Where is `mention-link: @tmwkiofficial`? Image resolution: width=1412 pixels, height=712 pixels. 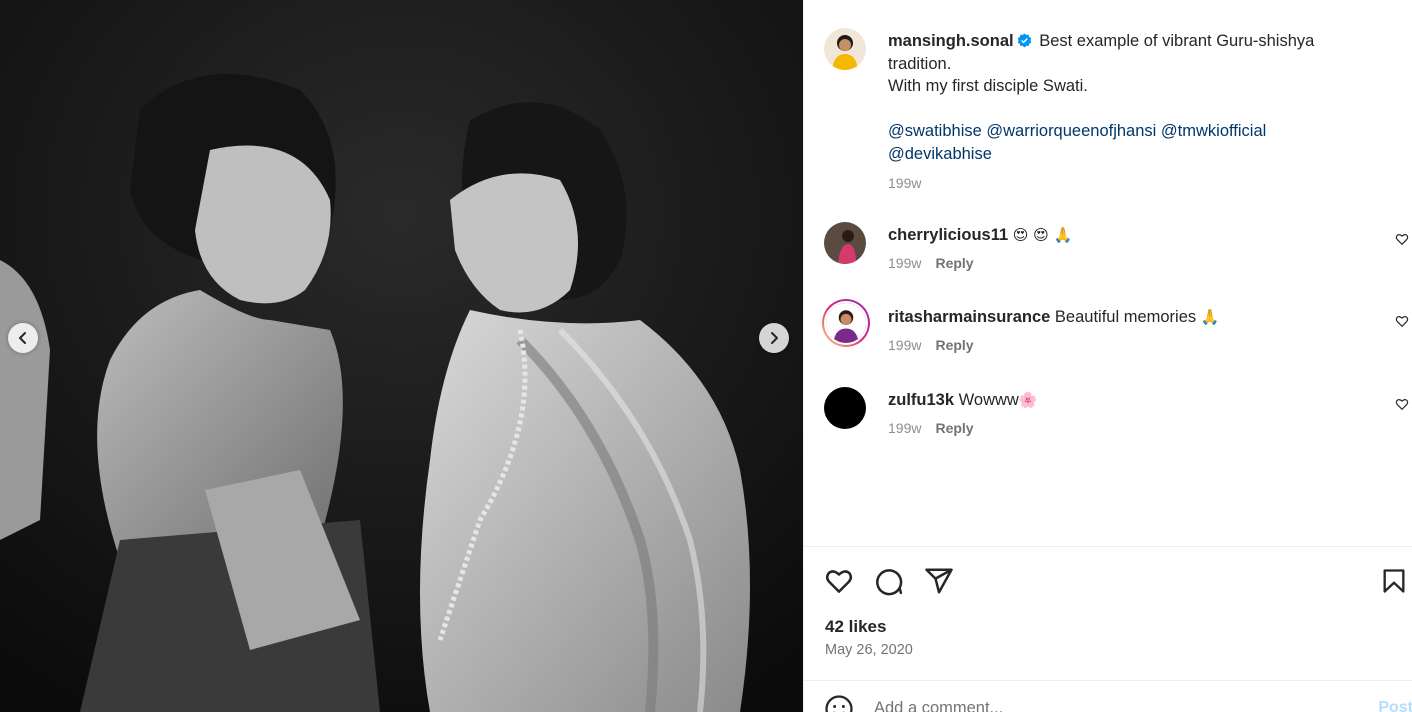 mention-link: @tmwkiofficial is located at coordinates (1213, 131).